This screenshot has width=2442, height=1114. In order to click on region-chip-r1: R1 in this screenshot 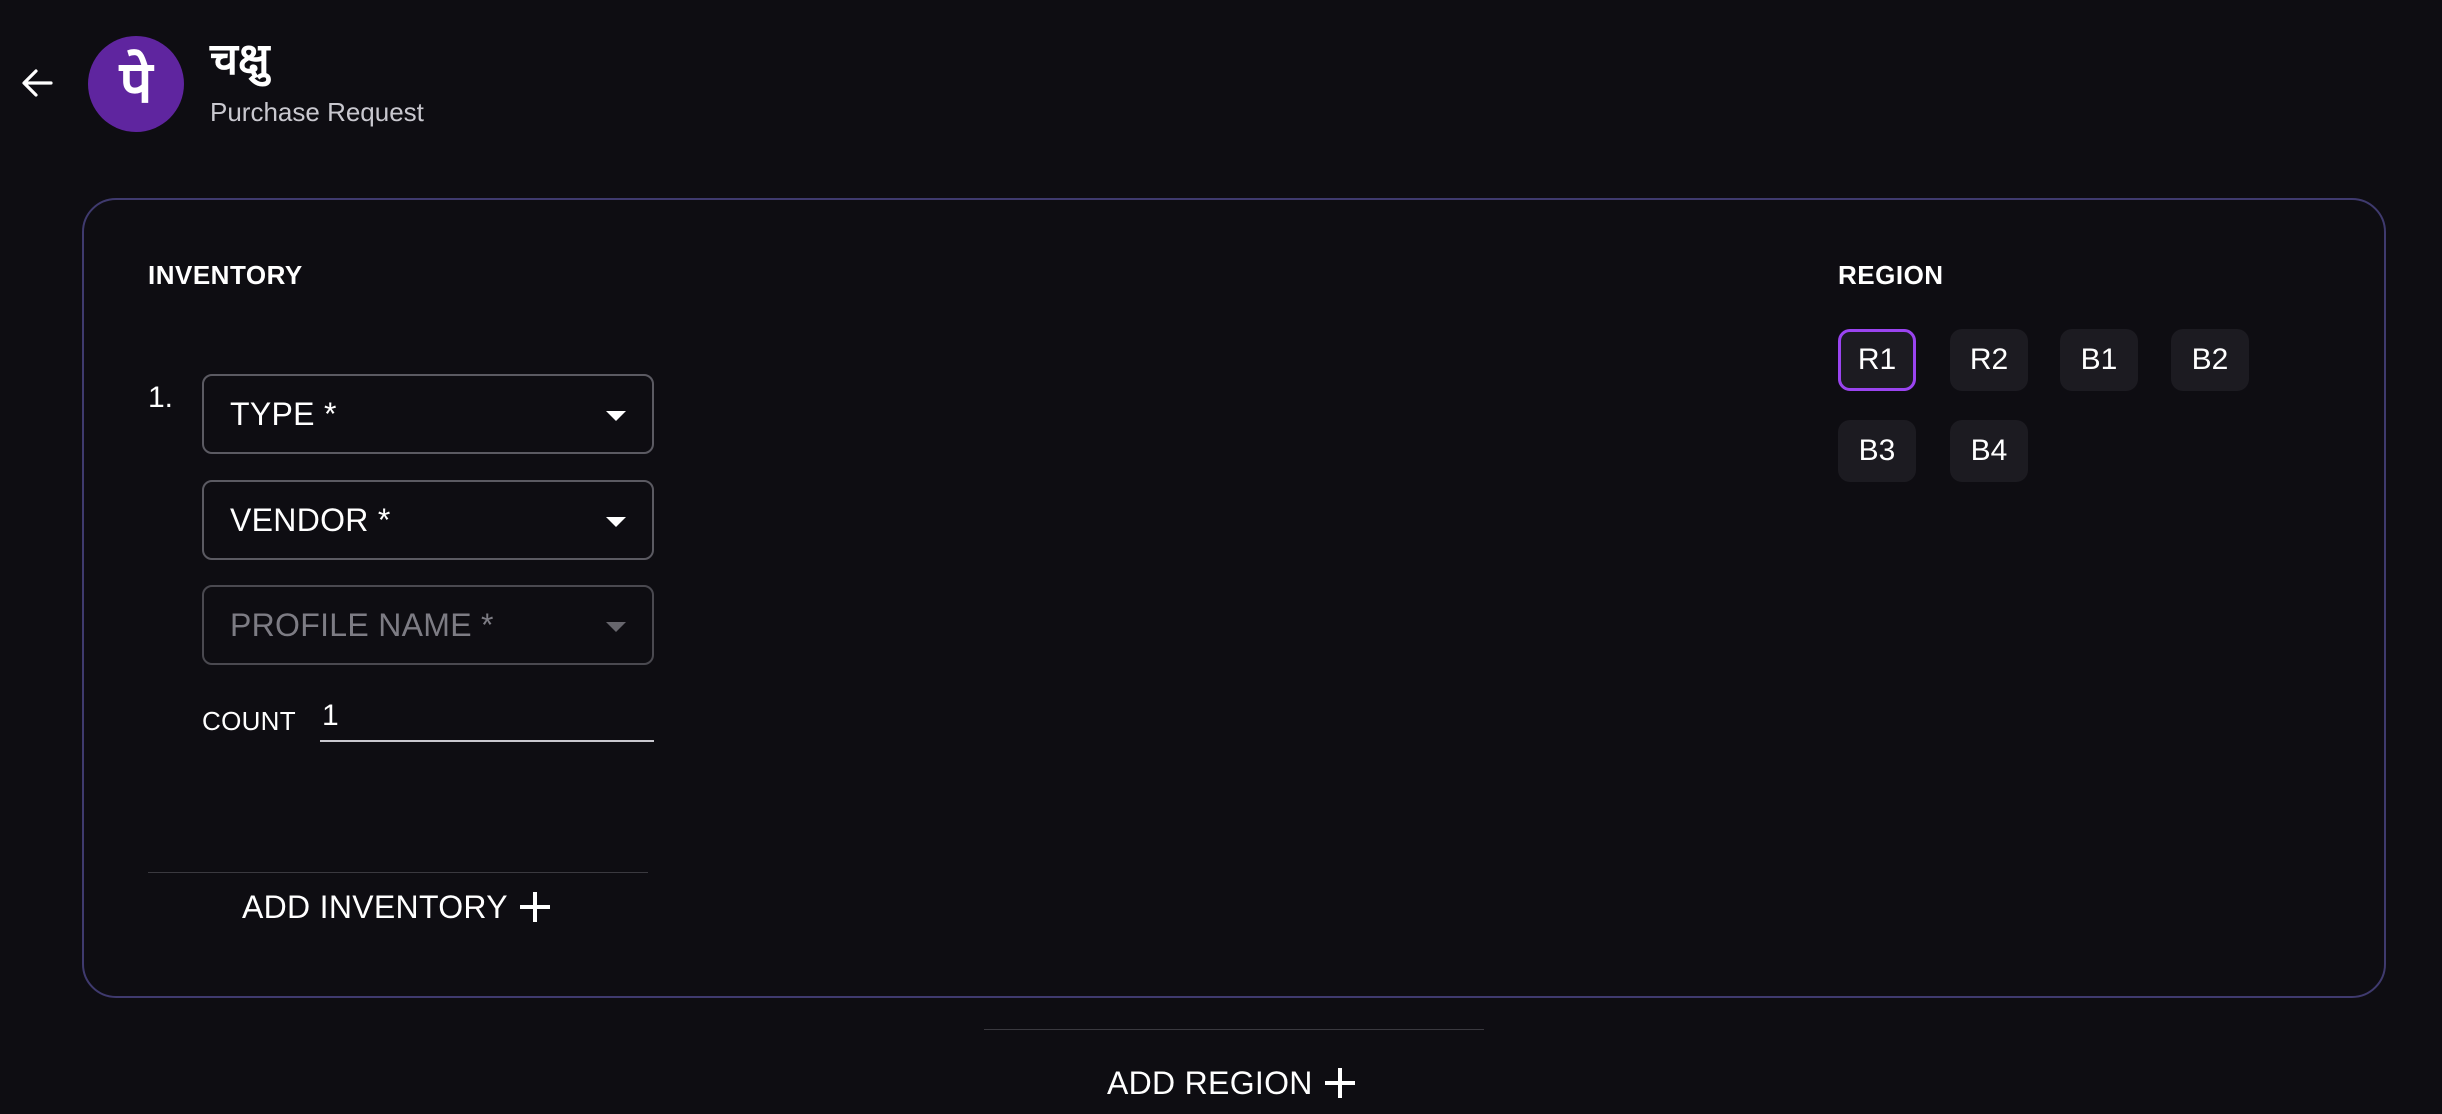, I will do `click(1877, 360)`.